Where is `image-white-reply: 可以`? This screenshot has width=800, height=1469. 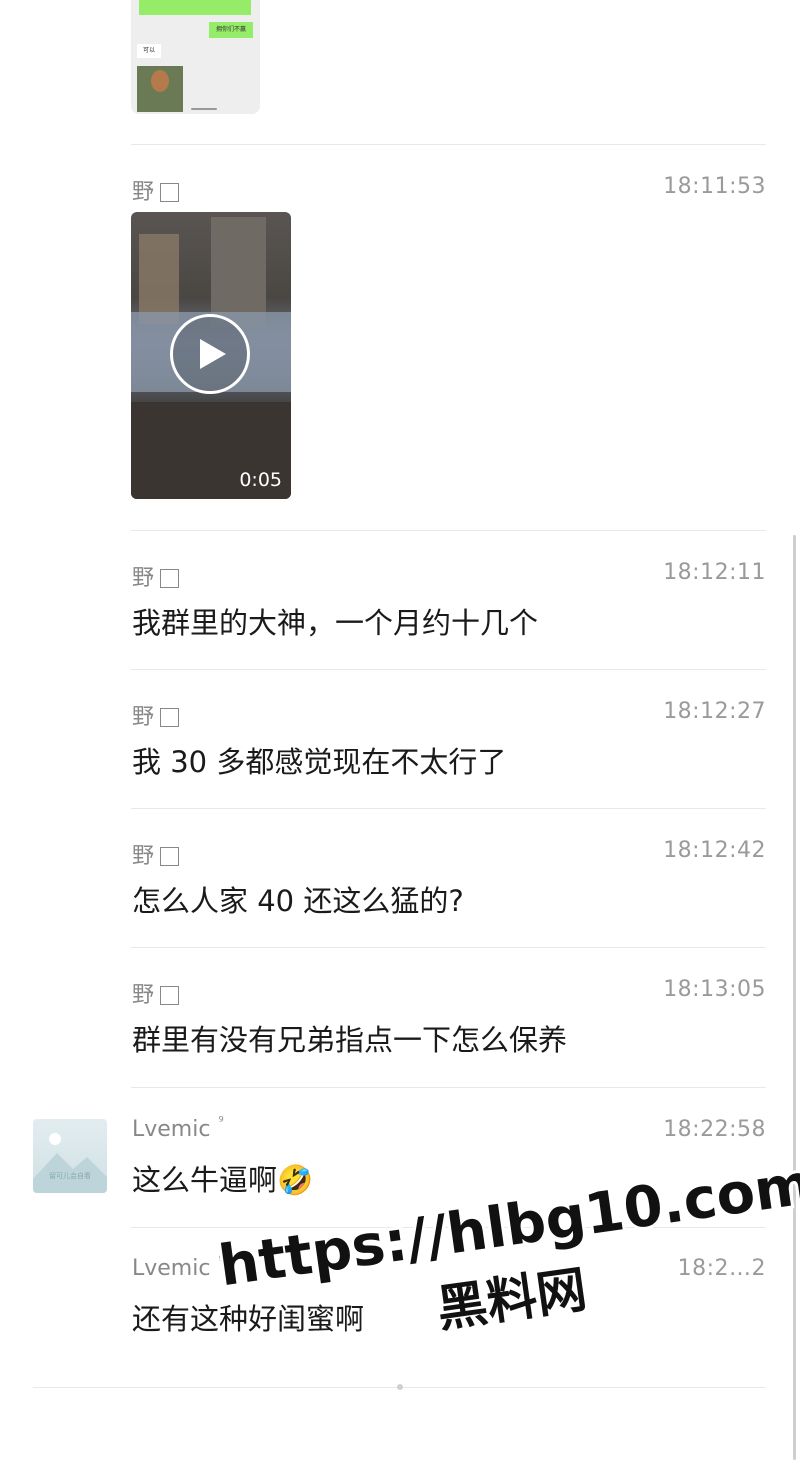 image-white-reply: 可以 is located at coordinates (149, 51).